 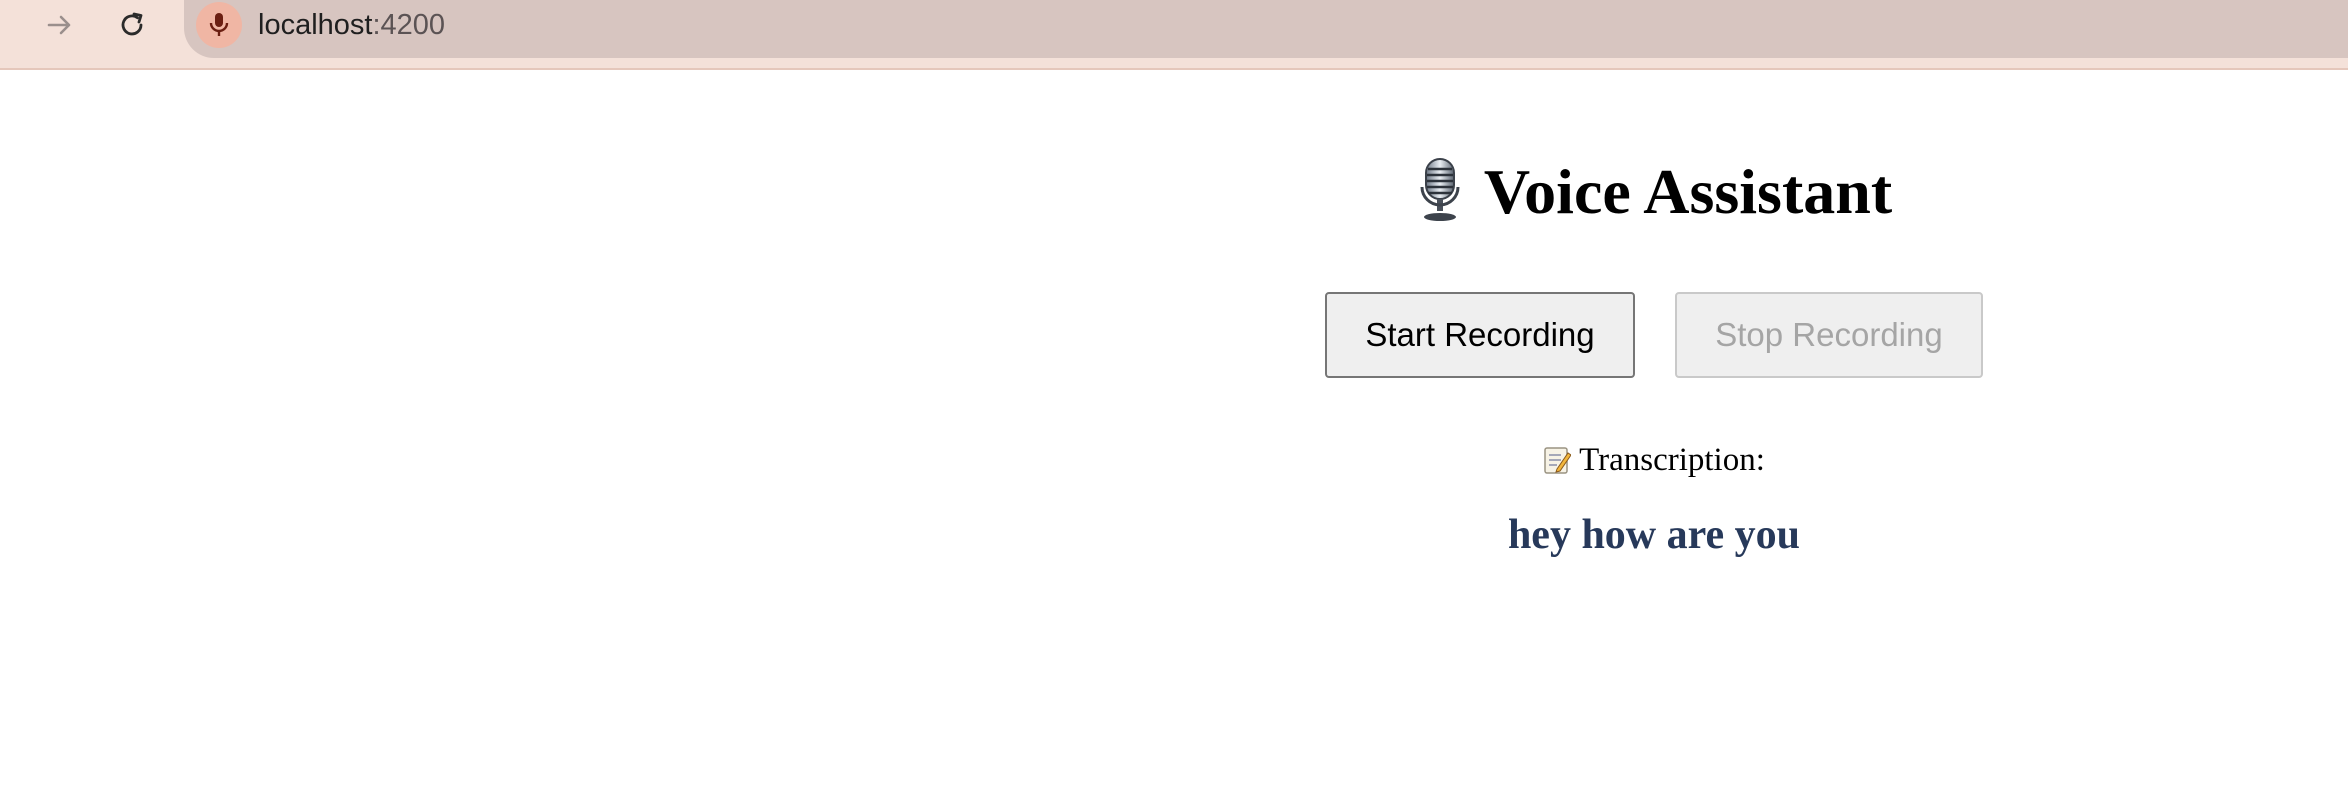 I want to click on memo-icon, so click(x=1558, y=460).